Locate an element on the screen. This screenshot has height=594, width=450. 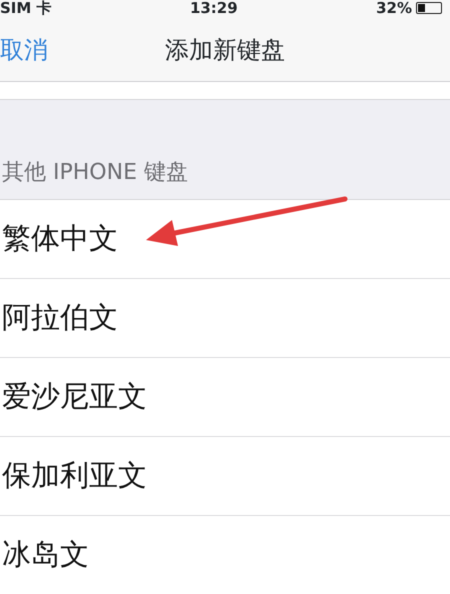
battery-icon is located at coordinates (429, 8).